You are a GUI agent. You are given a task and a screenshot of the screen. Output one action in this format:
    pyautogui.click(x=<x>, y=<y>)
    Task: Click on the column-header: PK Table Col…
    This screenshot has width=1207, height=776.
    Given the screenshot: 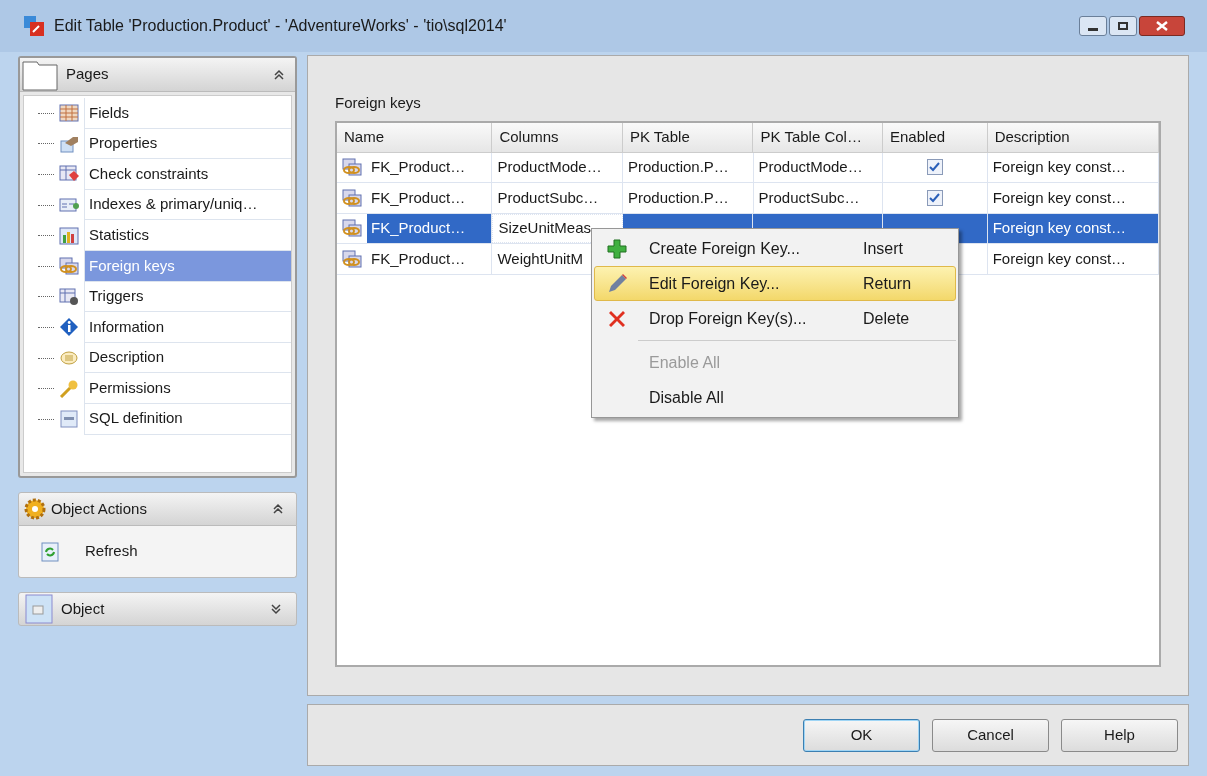 What is the action you would take?
    pyautogui.click(x=818, y=137)
    